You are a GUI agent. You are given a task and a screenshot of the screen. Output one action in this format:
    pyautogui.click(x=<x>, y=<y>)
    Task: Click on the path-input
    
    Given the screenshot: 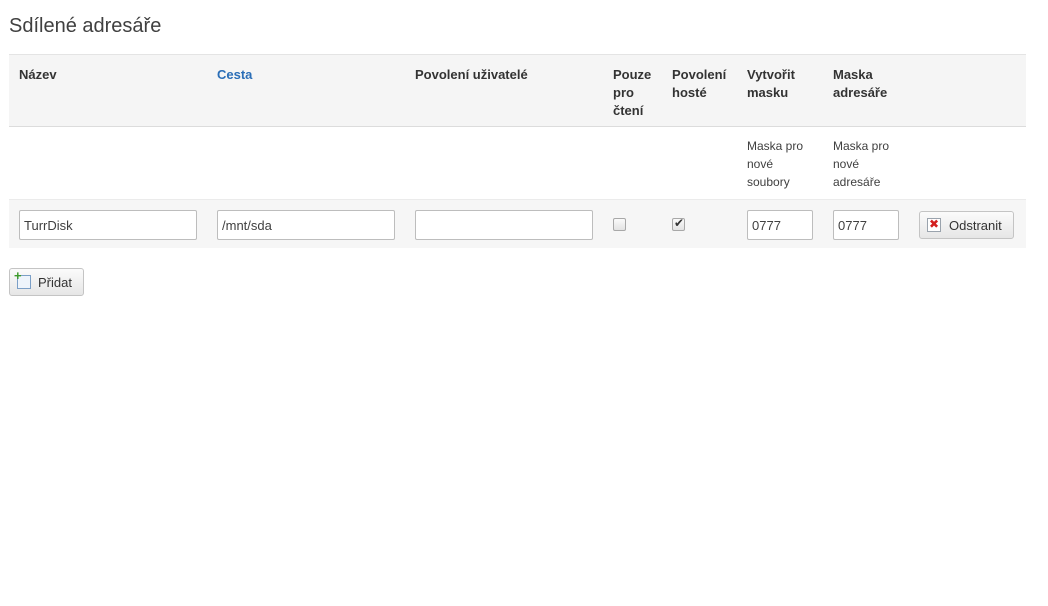 What is the action you would take?
    pyautogui.click(x=306, y=225)
    